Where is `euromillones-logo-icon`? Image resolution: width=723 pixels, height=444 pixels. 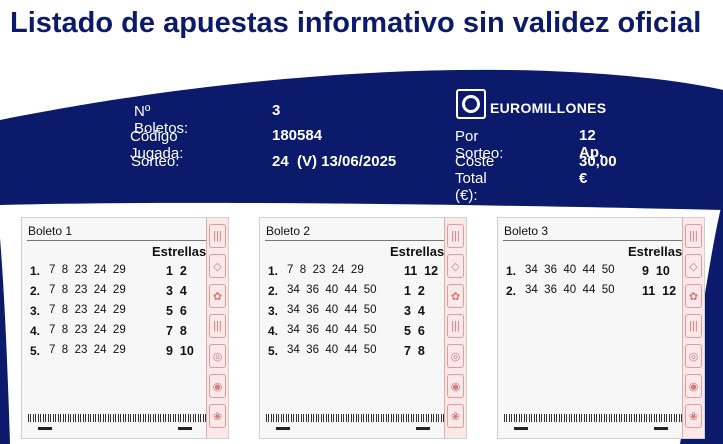 euromillones-logo-icon is located at coordinates (471, 104).